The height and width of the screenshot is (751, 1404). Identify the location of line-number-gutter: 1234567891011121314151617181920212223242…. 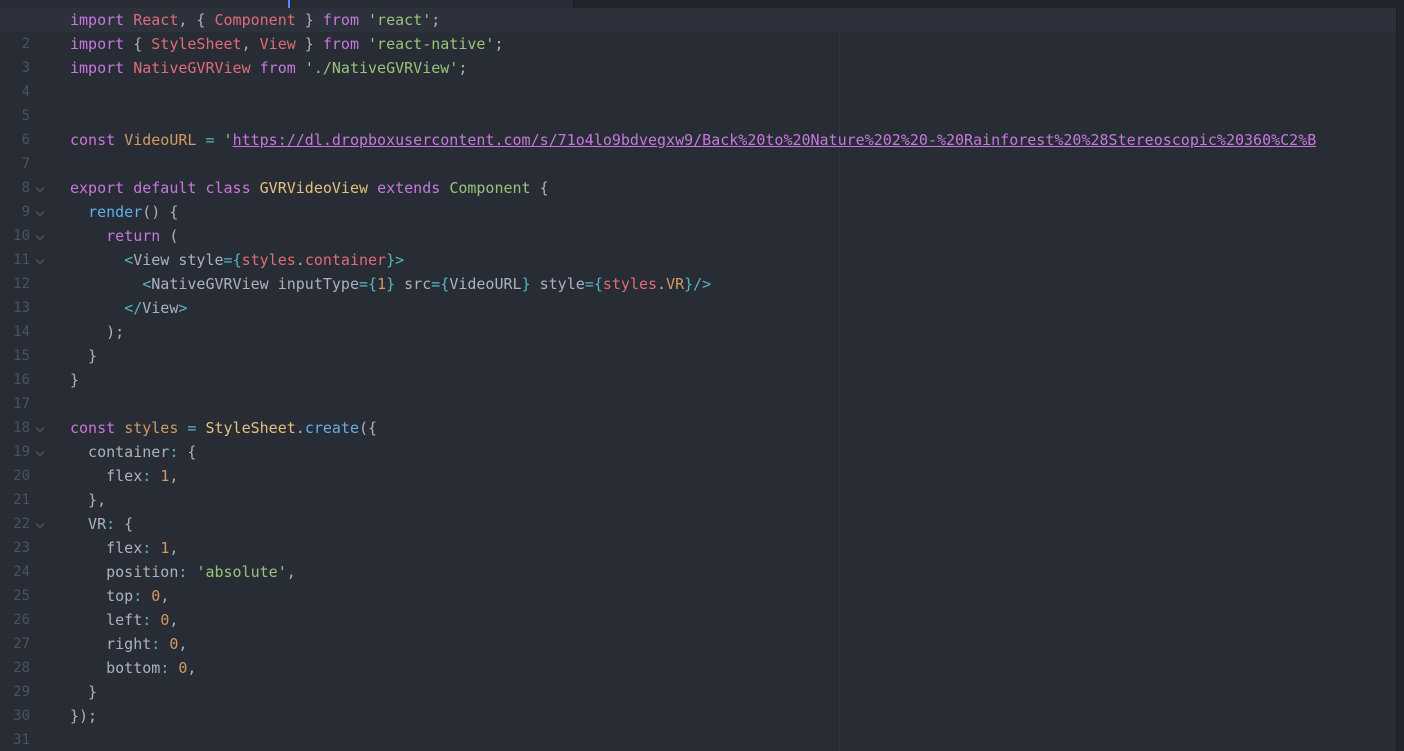
(28, 379).